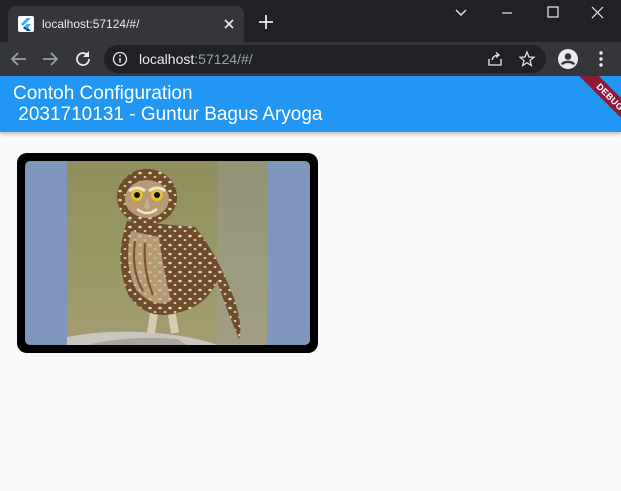 The height and width of the screenshot is (491, 621). I want to click on tab-title: localhost:57124/#/, so click(91, 24).